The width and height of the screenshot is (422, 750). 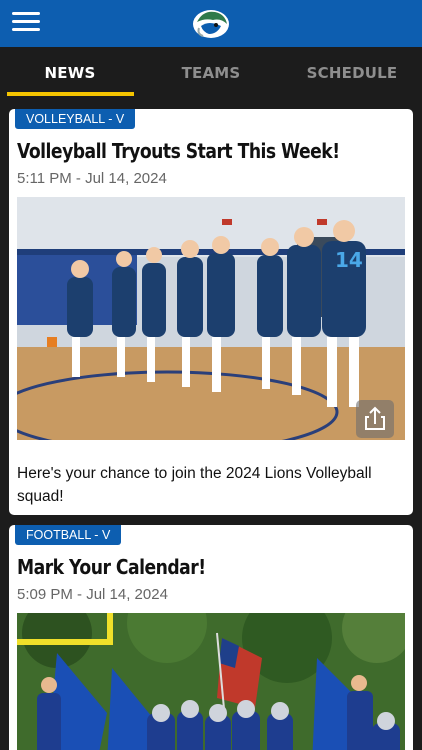 What do you see at coordinates (349, 260) in the screenshot?
I see `svg-text: 14` at bounding box center [349, 260].